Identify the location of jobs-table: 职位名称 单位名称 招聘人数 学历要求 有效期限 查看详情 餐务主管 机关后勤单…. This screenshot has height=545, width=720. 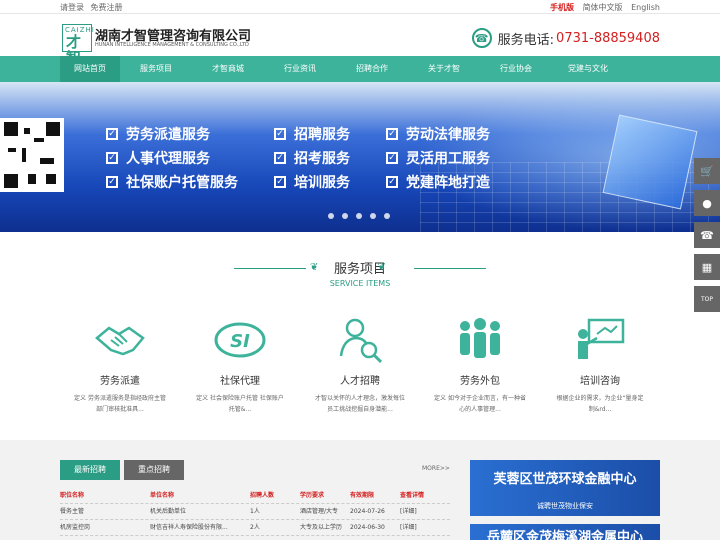
(255, 512).